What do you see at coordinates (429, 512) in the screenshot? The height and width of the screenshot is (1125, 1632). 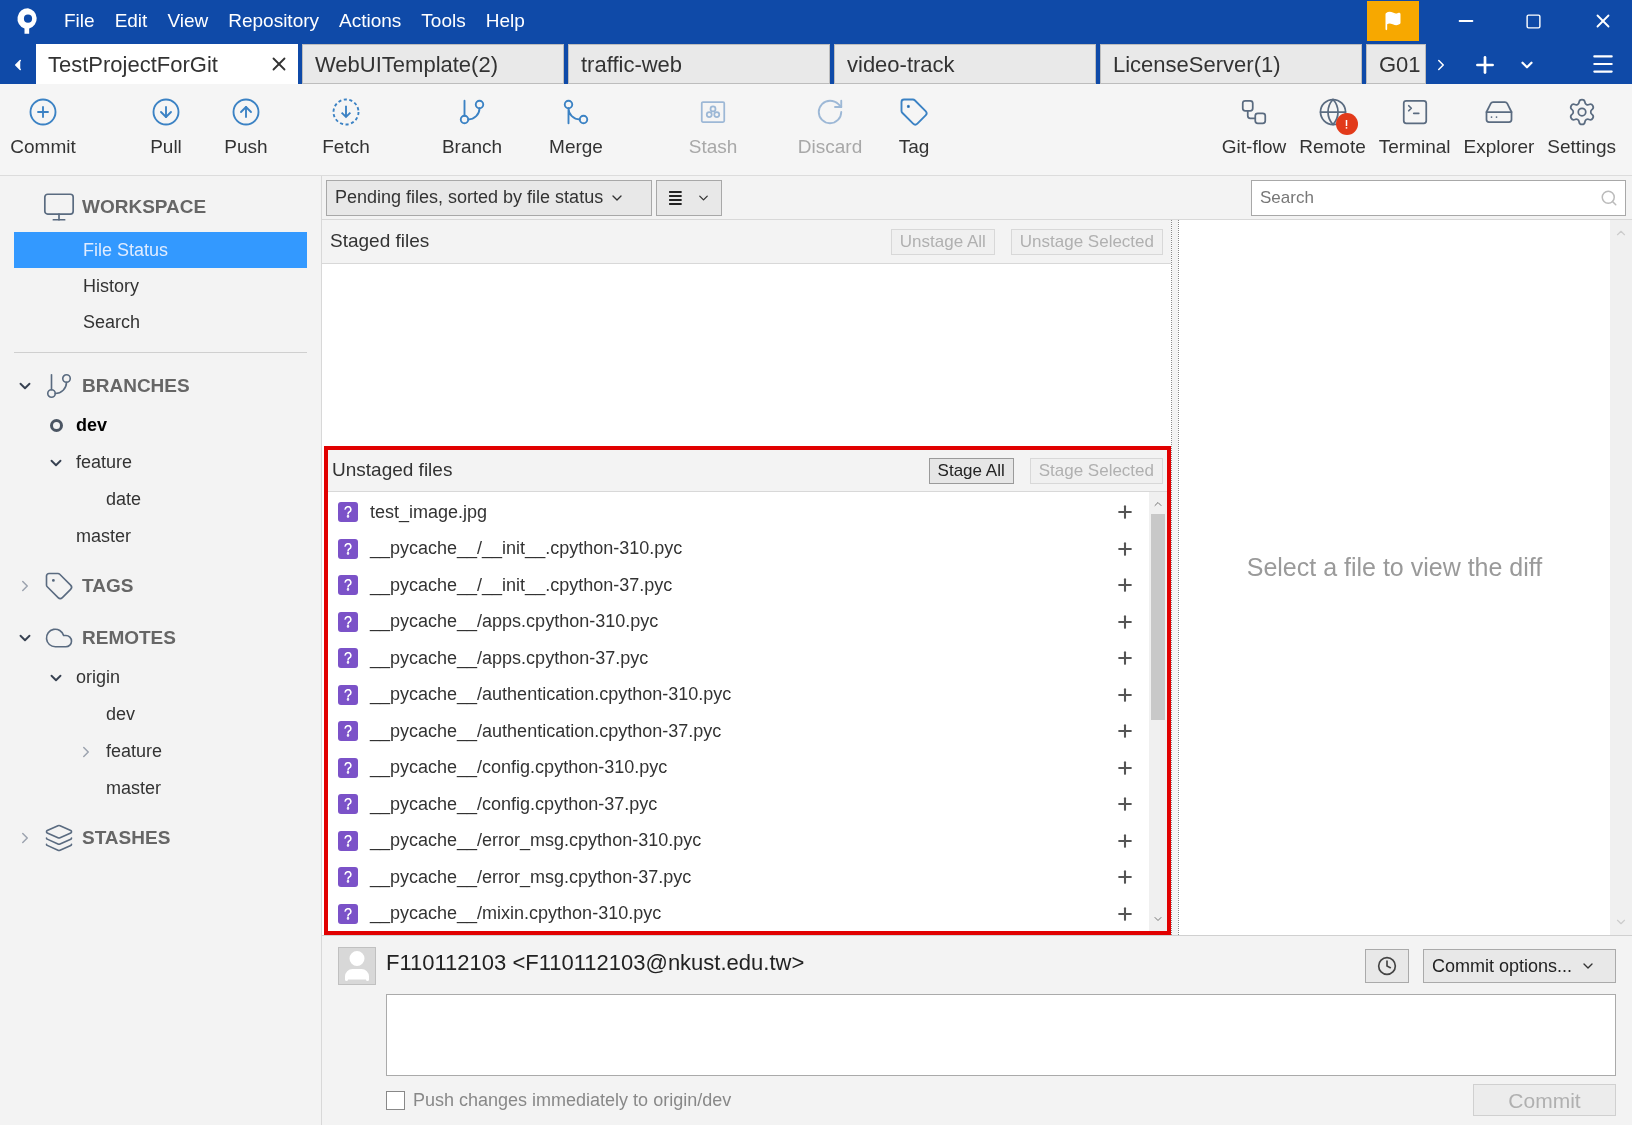 I see `file-name: test_image.jpg` at bounding box center [429, 512].